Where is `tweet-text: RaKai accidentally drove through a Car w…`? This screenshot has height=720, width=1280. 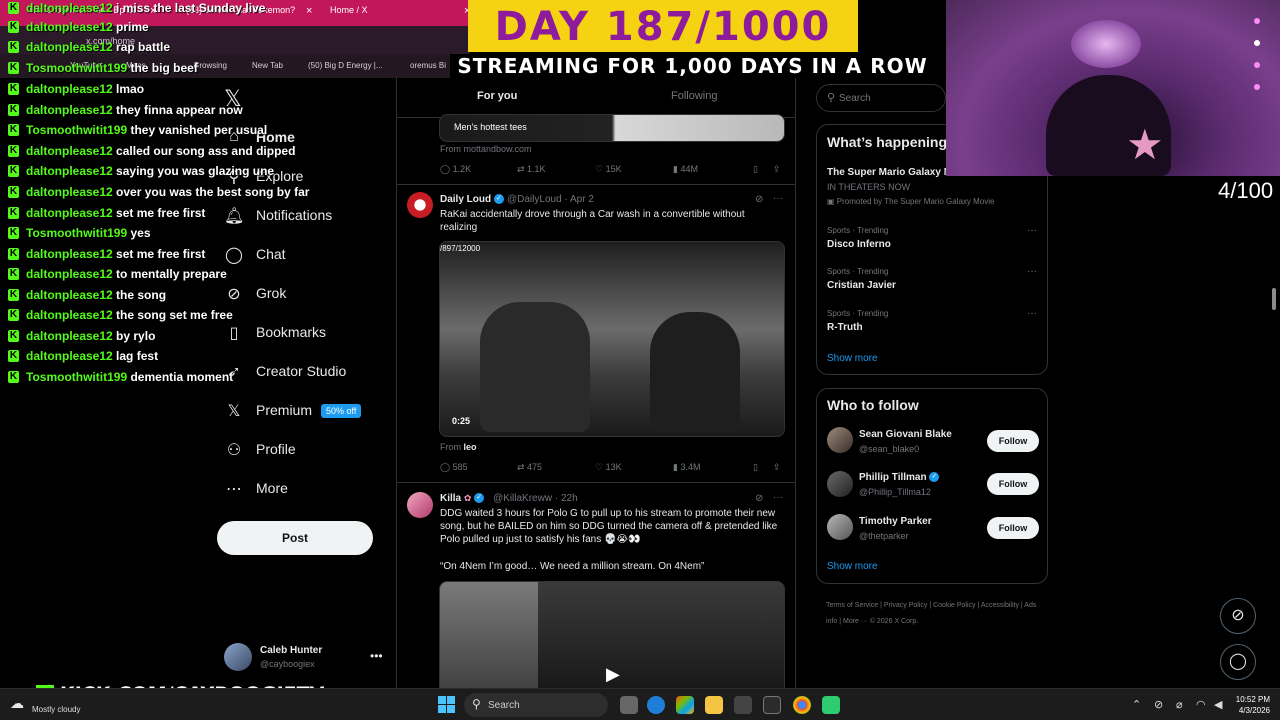 tweet-text: RaKai accidentally drove through a Car w… is located at coordinates (592, 221).